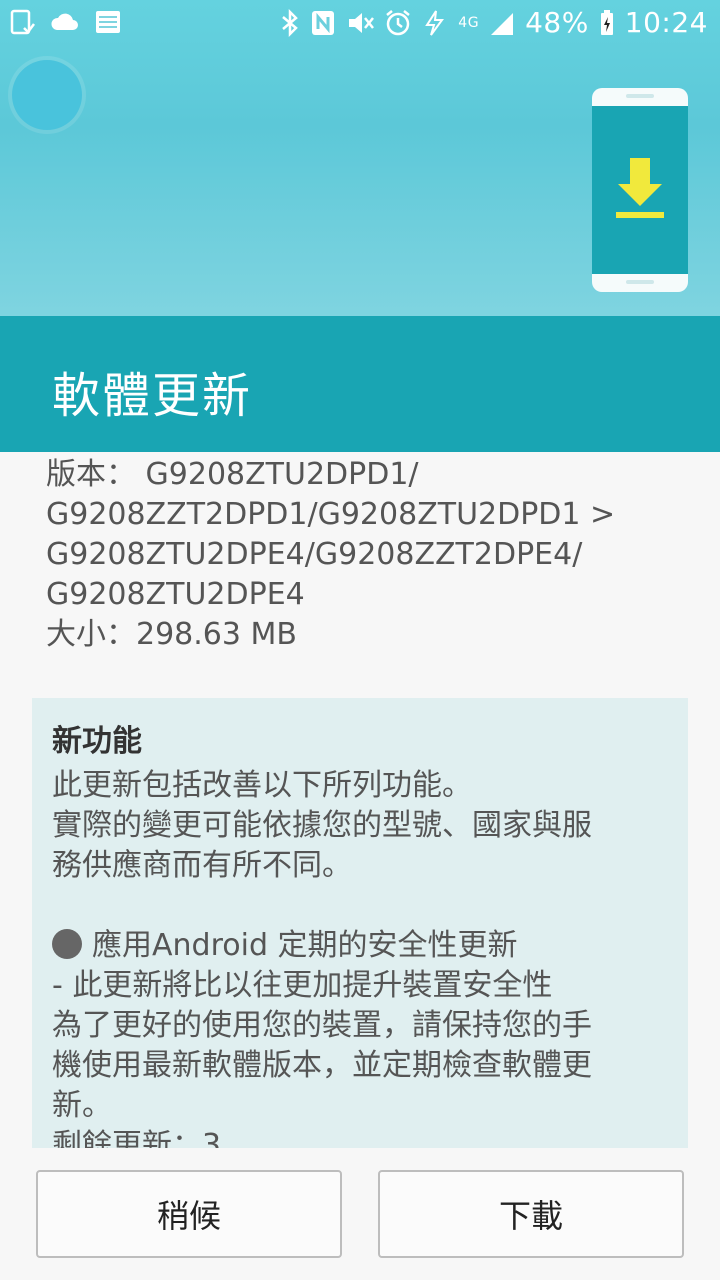 This screenshot has height=1280, width=720. I want to click on phone-download-illustration, so click(640, 190).